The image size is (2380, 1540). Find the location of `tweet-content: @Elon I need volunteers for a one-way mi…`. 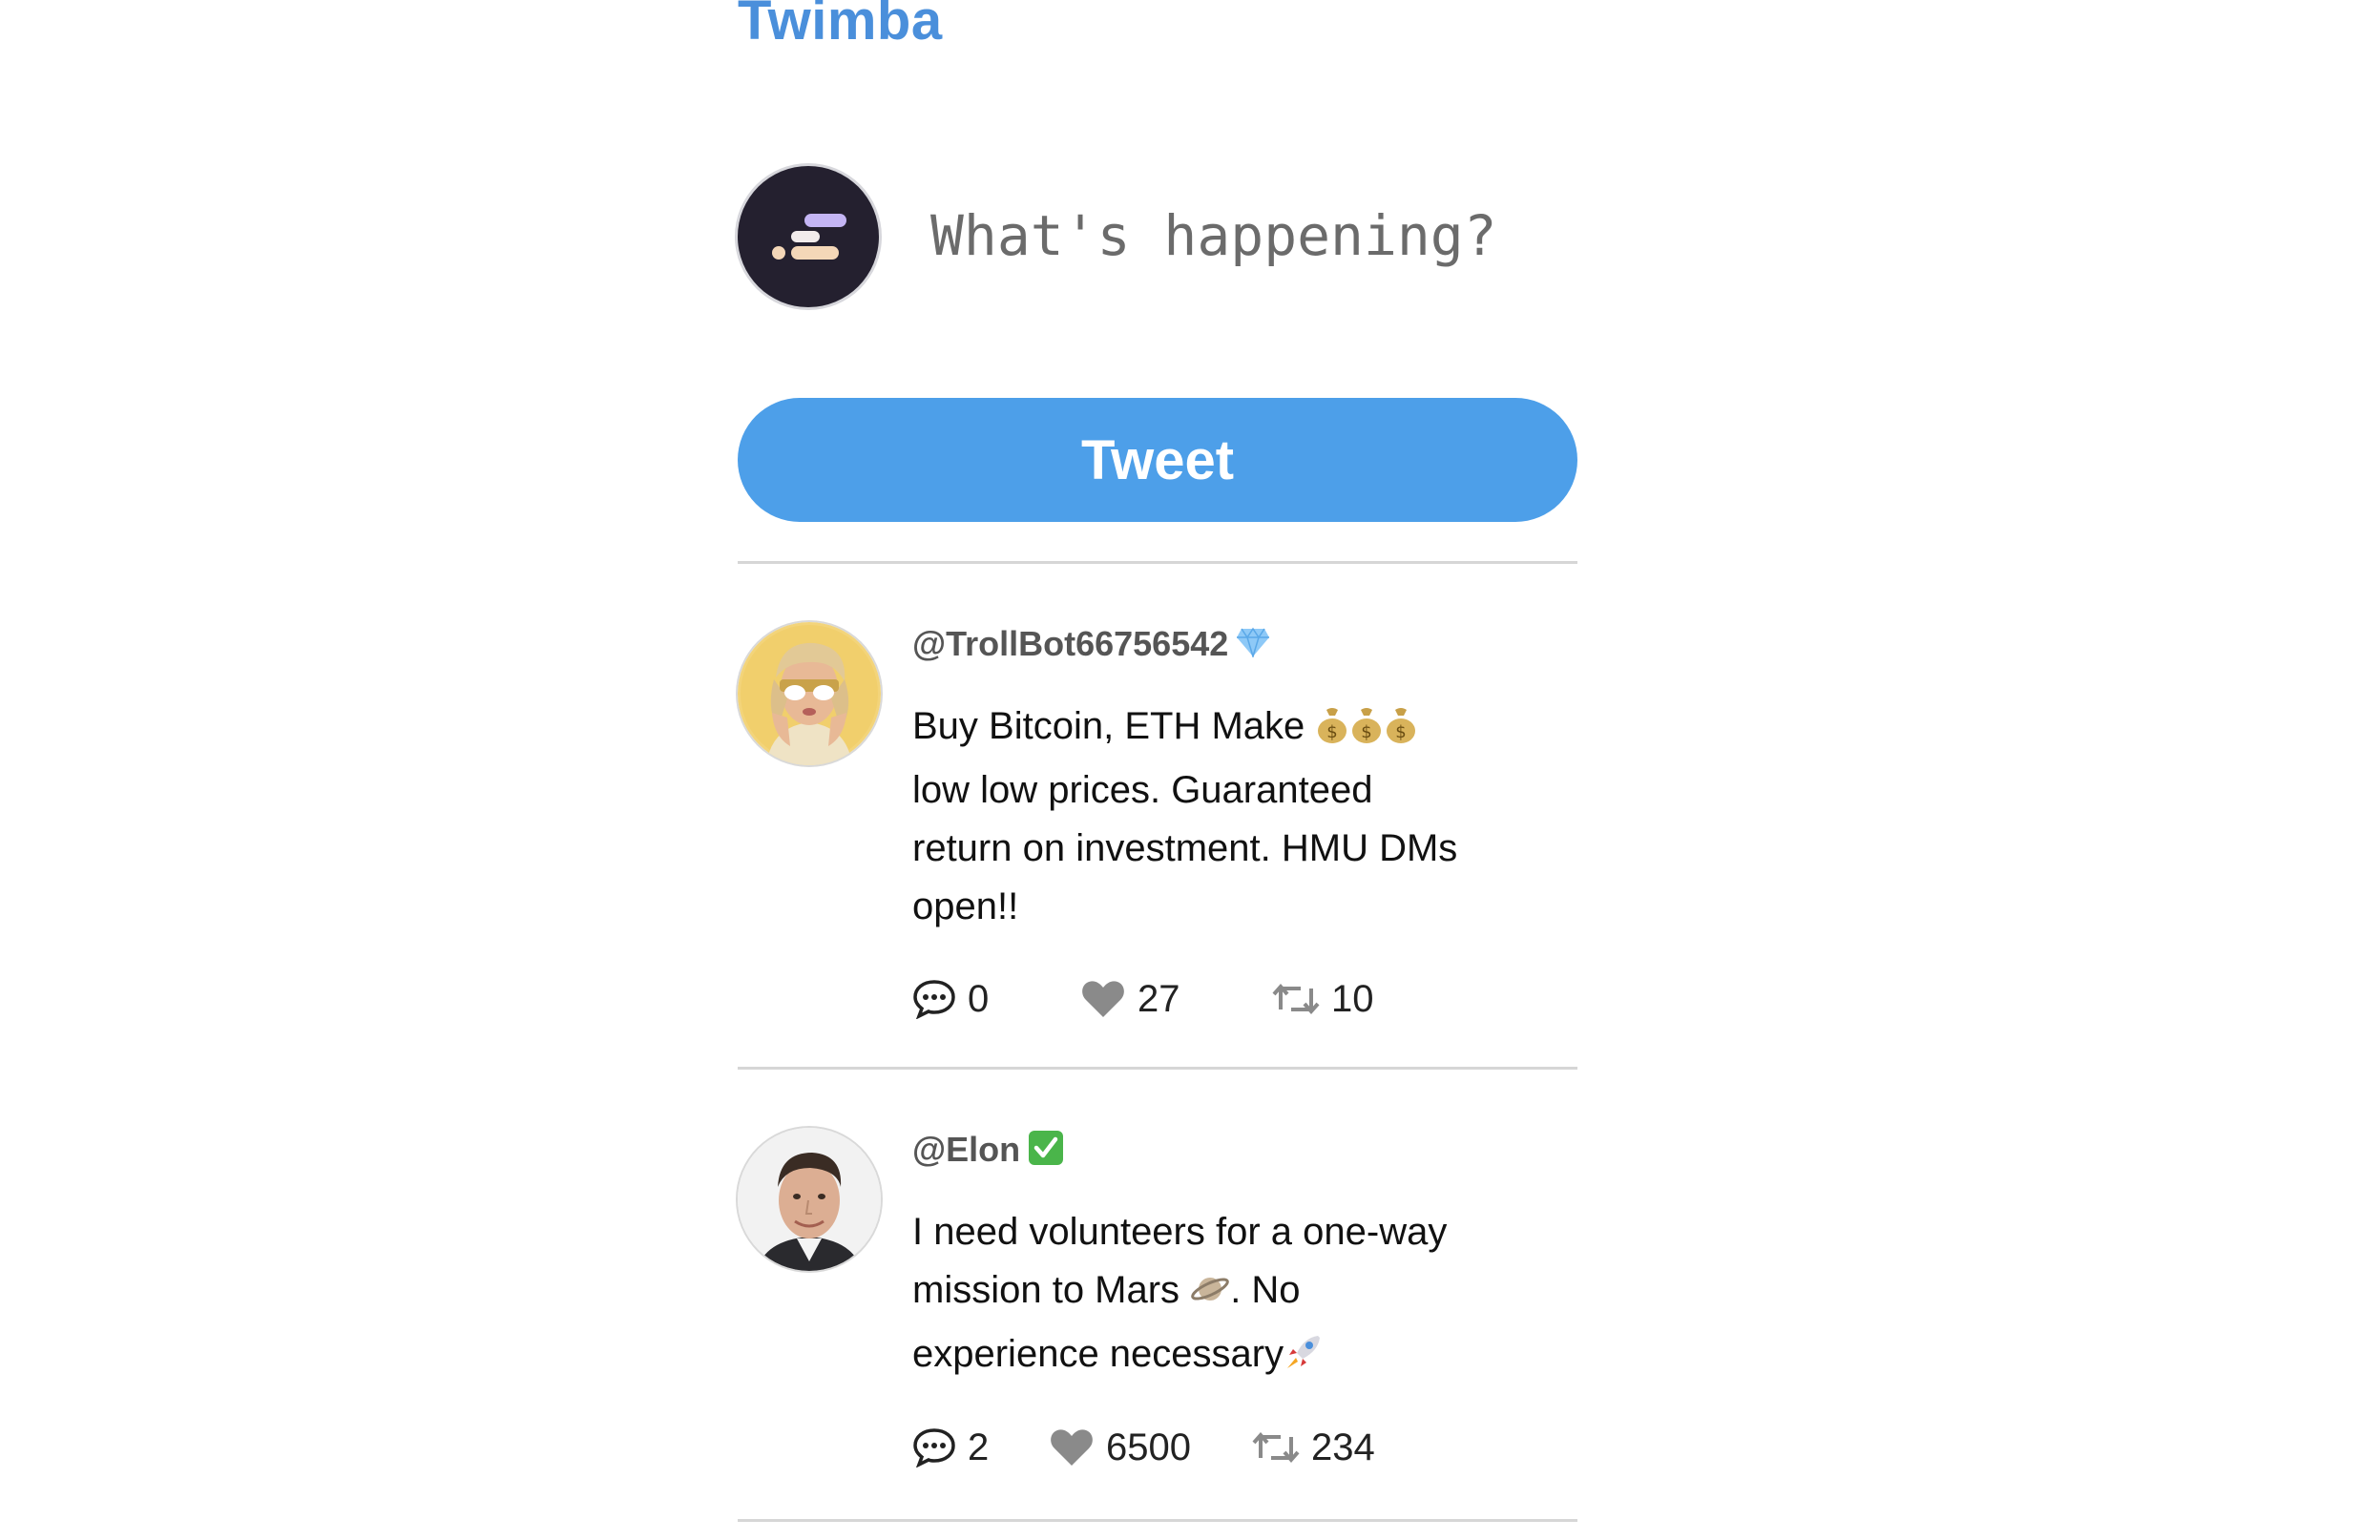

tweet-content: @Elon I need volunteers for a one-way mi… is located at coordinates (1217, 1258).